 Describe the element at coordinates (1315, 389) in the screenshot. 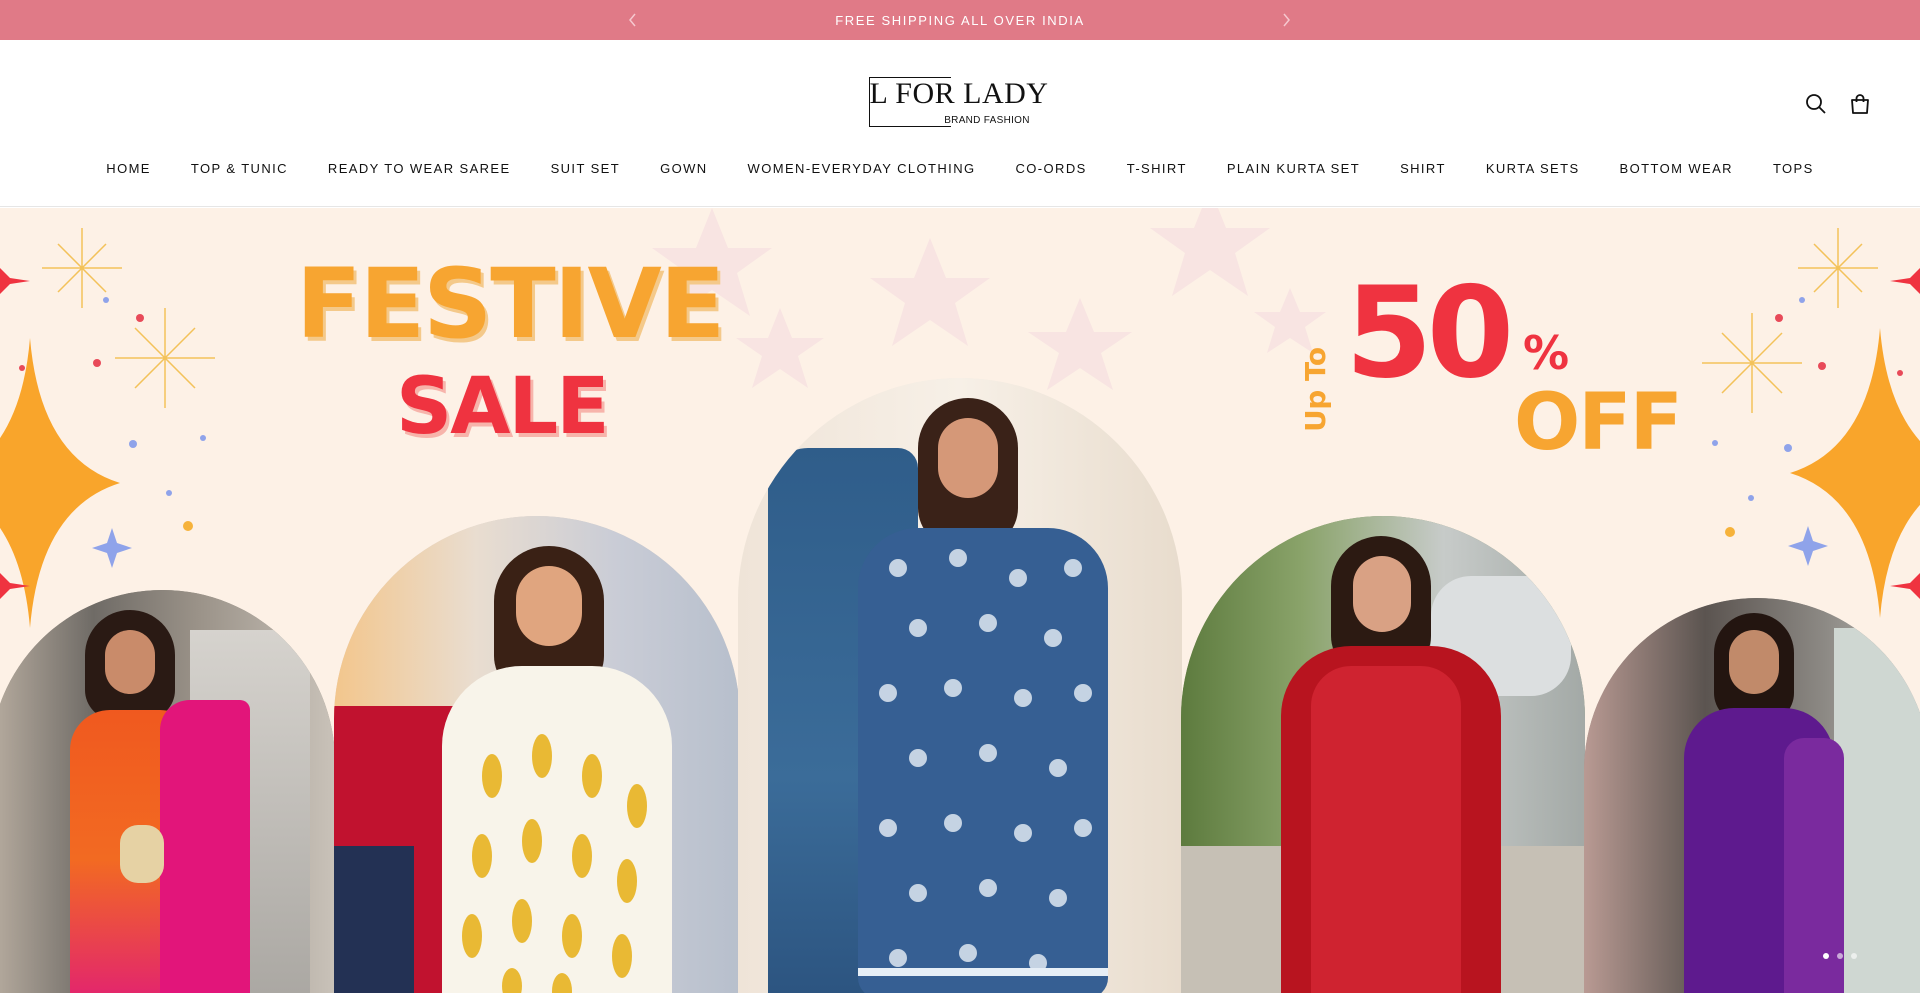

I see `offer-prefix: Up To` at that location.